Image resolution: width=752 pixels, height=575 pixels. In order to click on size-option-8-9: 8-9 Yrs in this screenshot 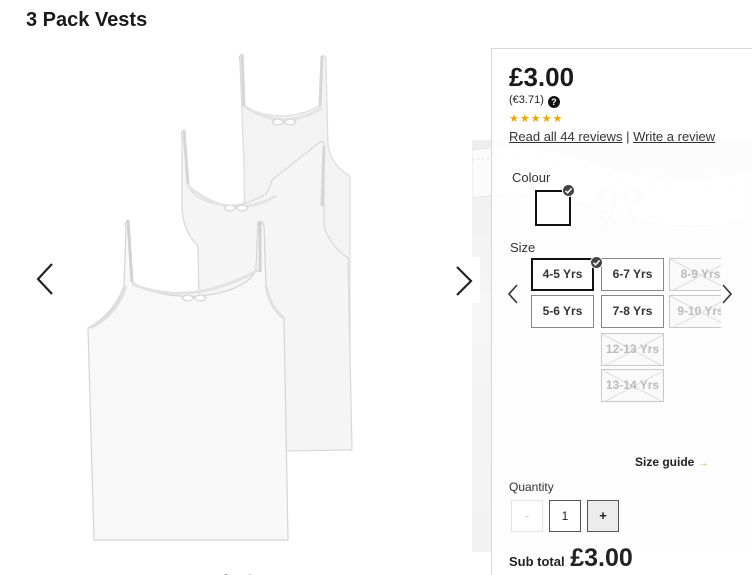, I will do `click(695, 274)`.